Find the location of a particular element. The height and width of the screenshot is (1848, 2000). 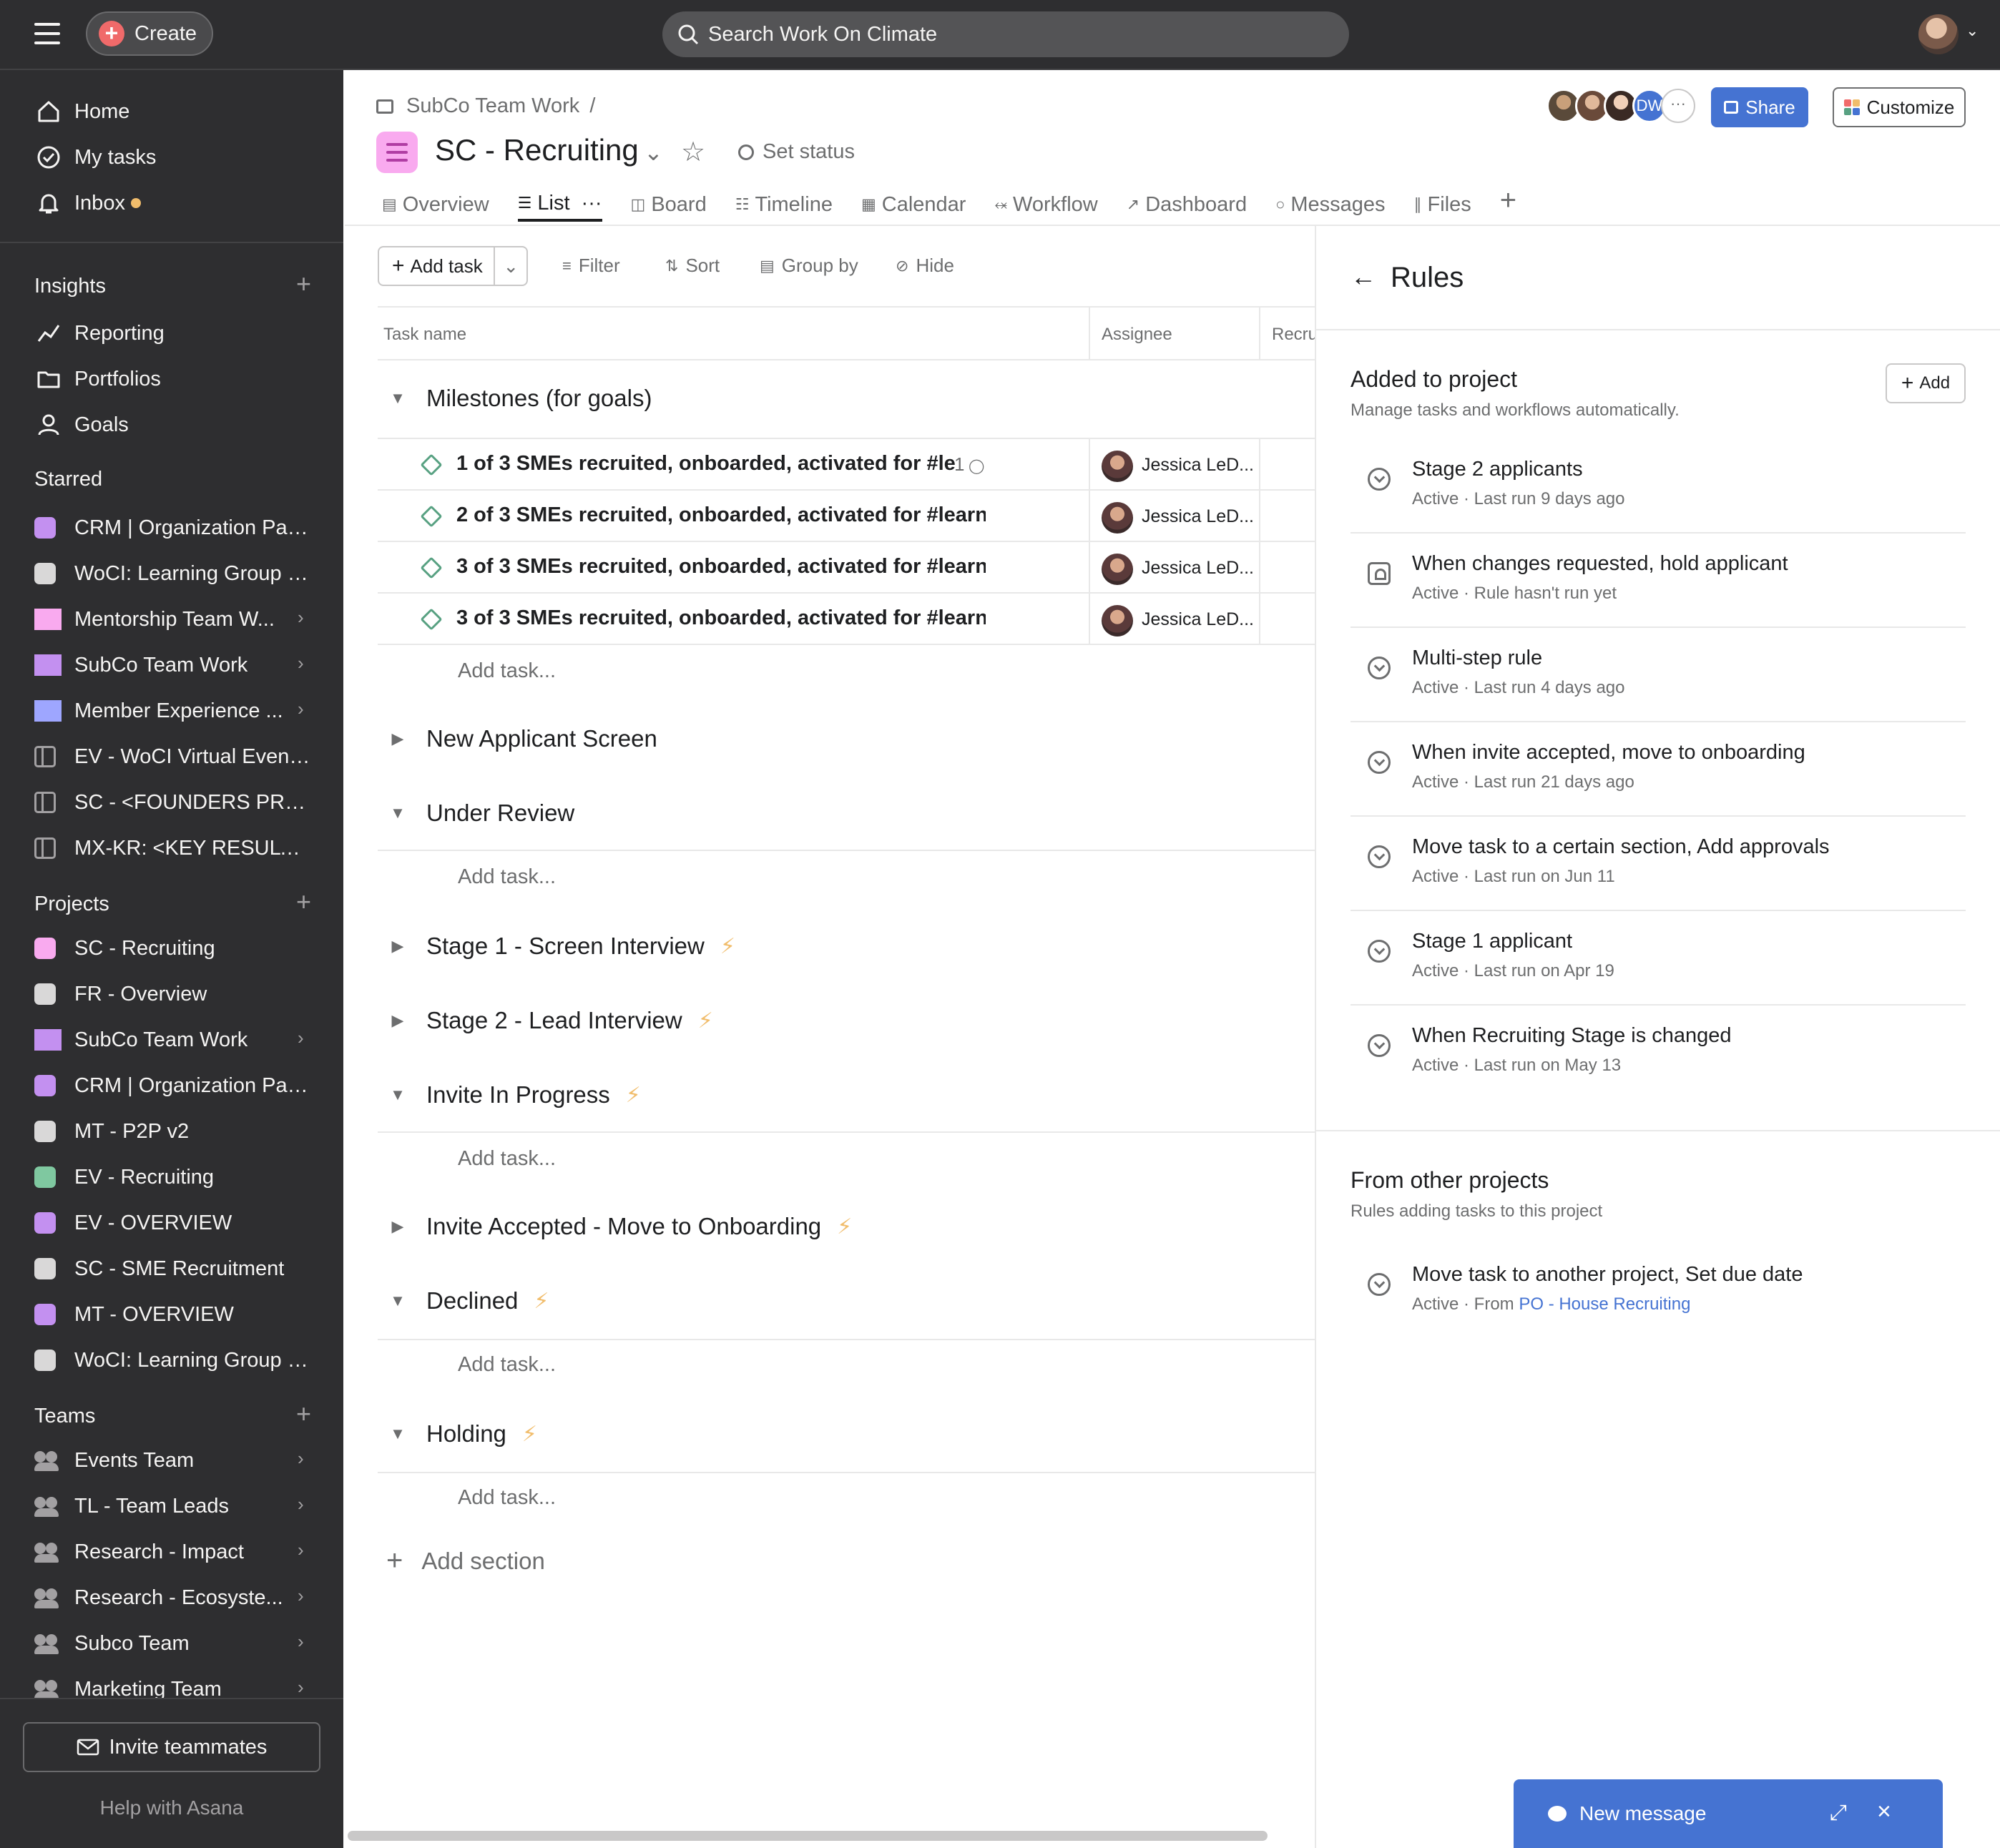

tab-more-icon: ··· is located at coordinates (592, 203).